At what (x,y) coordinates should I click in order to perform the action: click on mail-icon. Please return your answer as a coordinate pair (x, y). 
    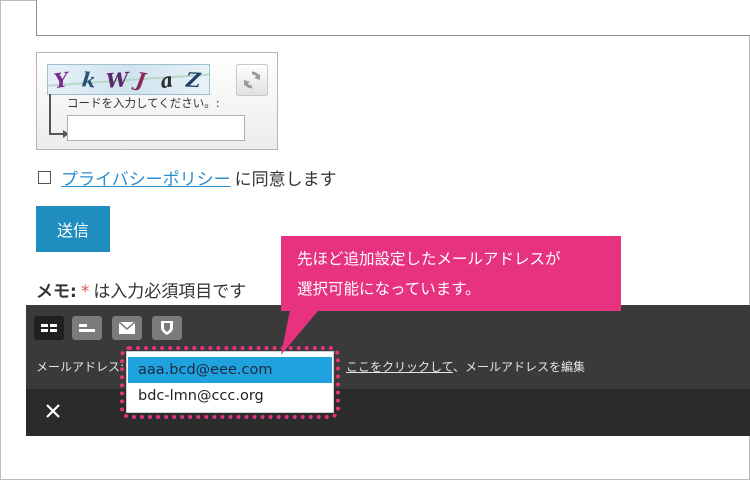
    Looking at the image, I should click on (127, 328).